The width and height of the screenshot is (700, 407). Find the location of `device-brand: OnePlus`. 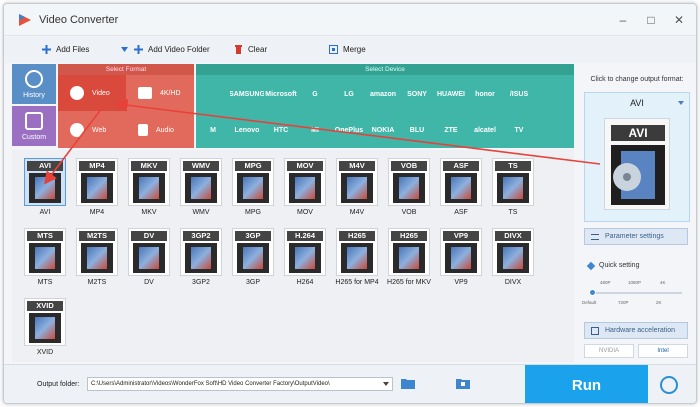

device-brand: OnePlus is located at coordinates (349, 130).